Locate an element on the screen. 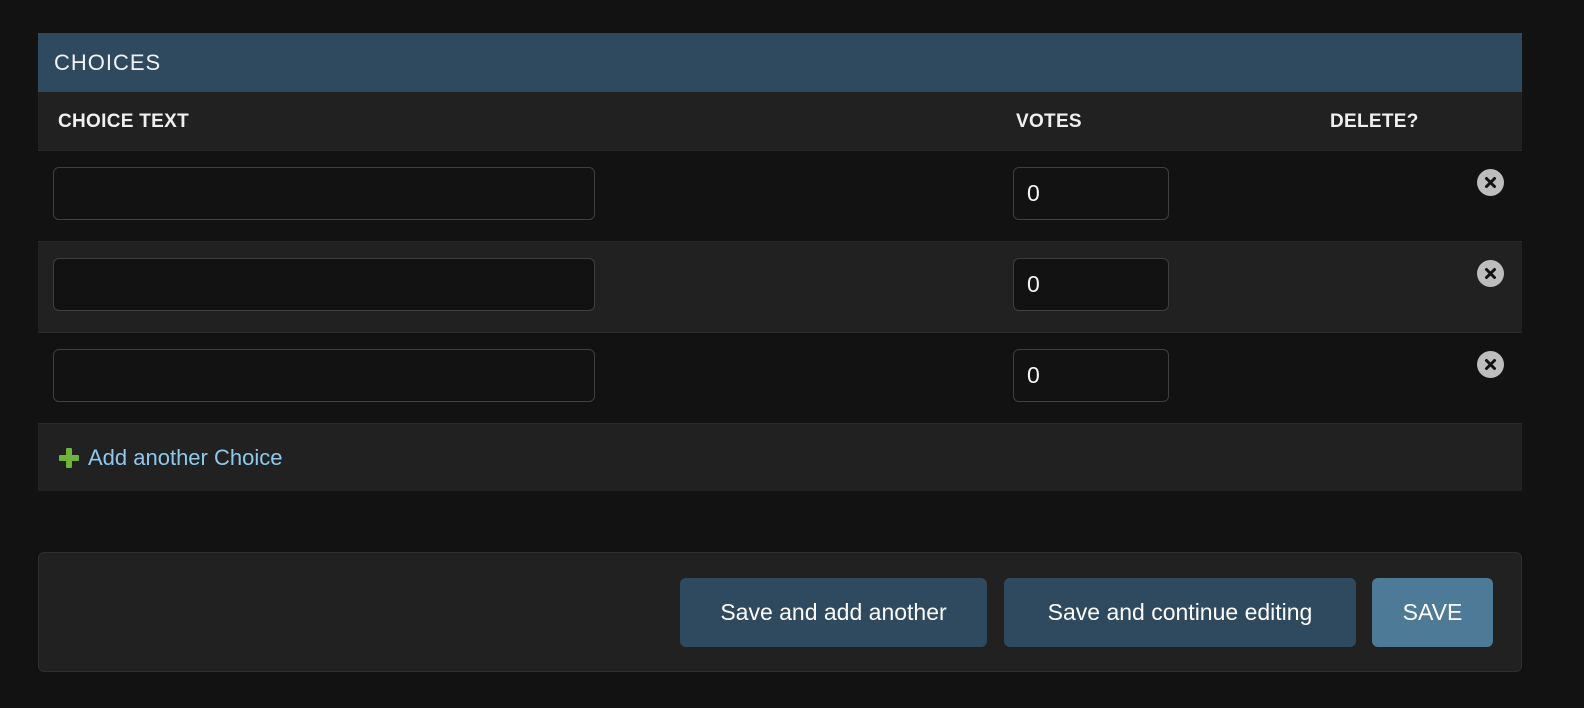 The width and height of the screenshot is (1584, 708). column-header-delete: DELETE? is located at coordinates (1374, 121).